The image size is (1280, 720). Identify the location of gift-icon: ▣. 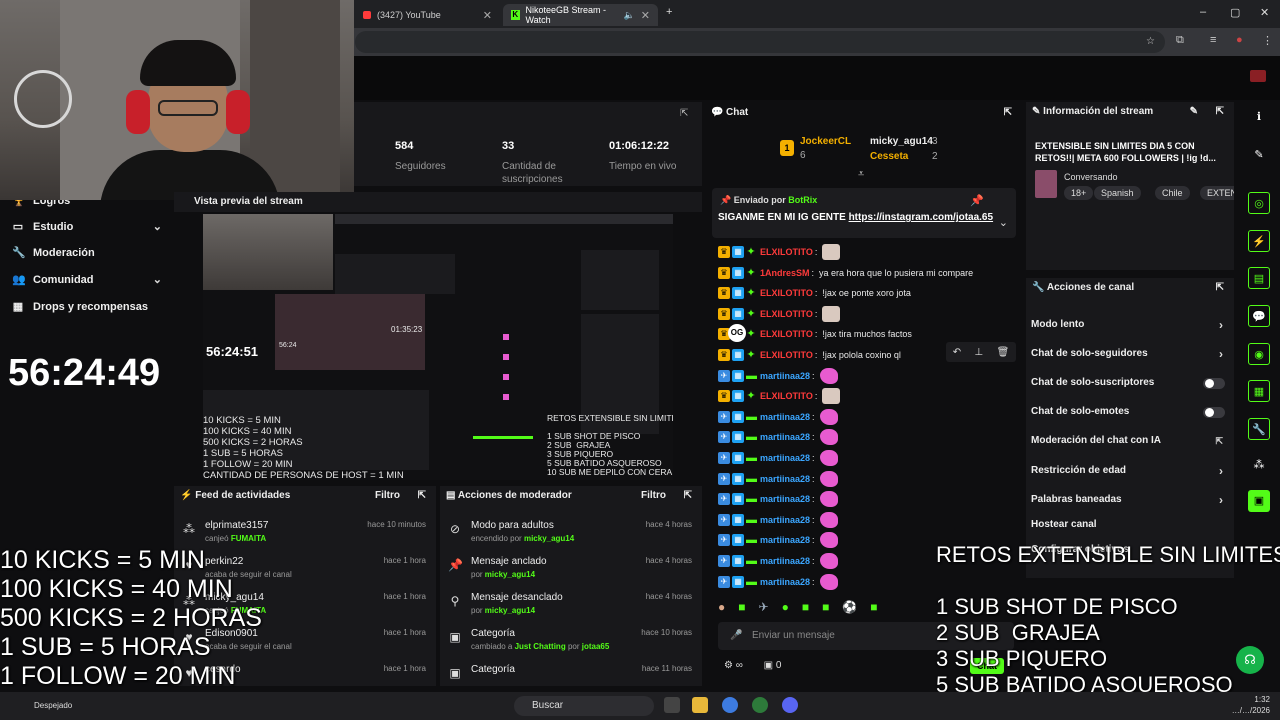
(768, 665).